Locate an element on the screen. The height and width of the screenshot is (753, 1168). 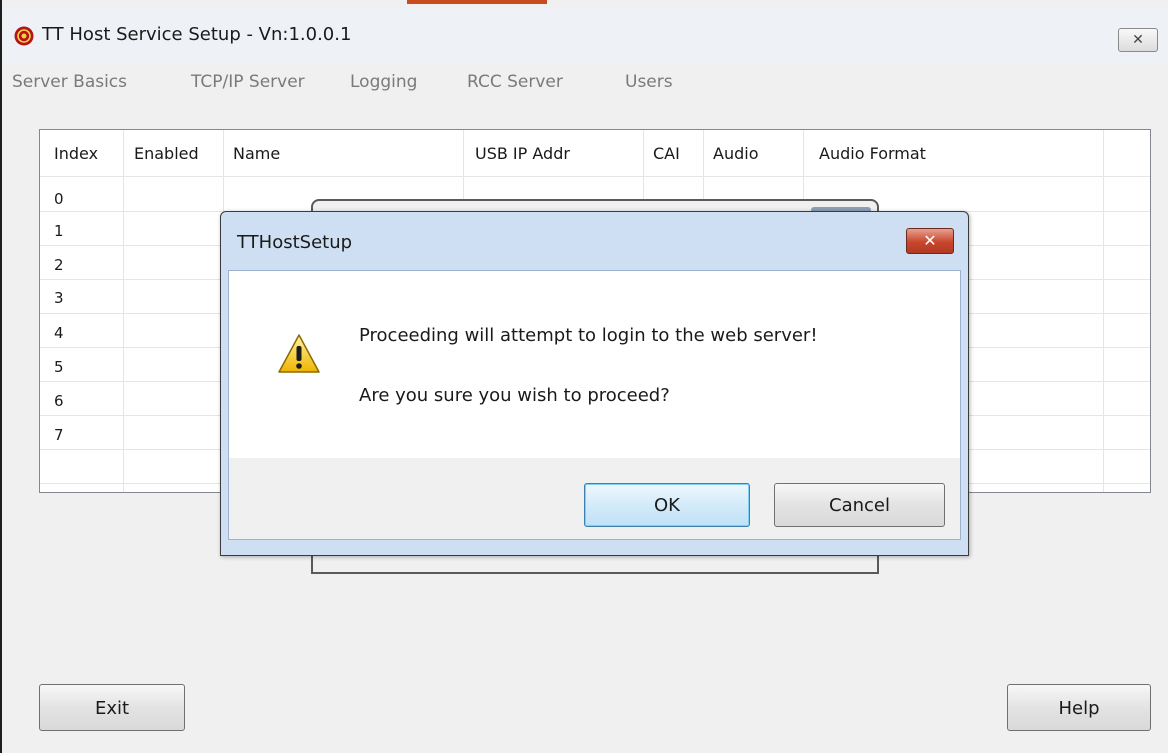
window-close-button: ✕ is located at coordinates (1138, 40).